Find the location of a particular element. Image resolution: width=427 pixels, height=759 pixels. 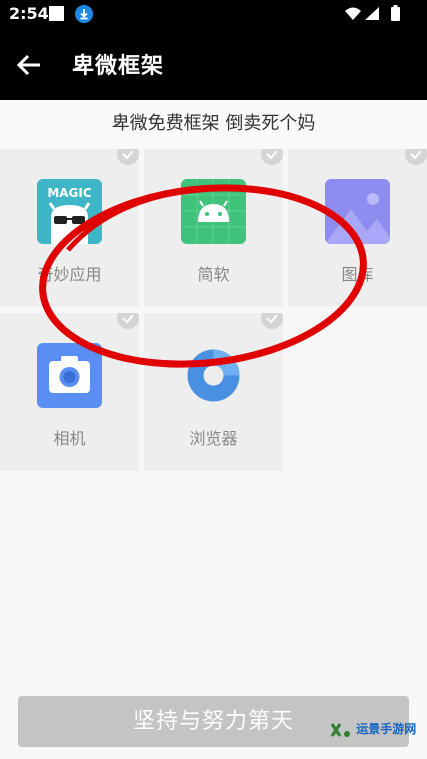

status-bar: 2:54 is located at coordinates (213, 14).